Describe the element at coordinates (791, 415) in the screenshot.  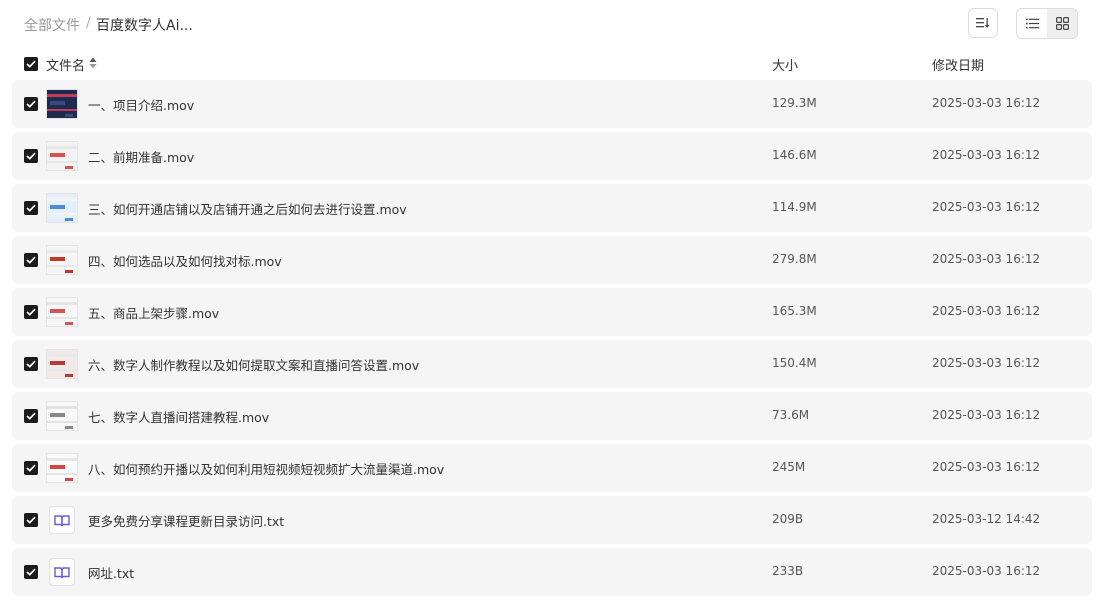
I see `file-size: 73.6M` at that location.